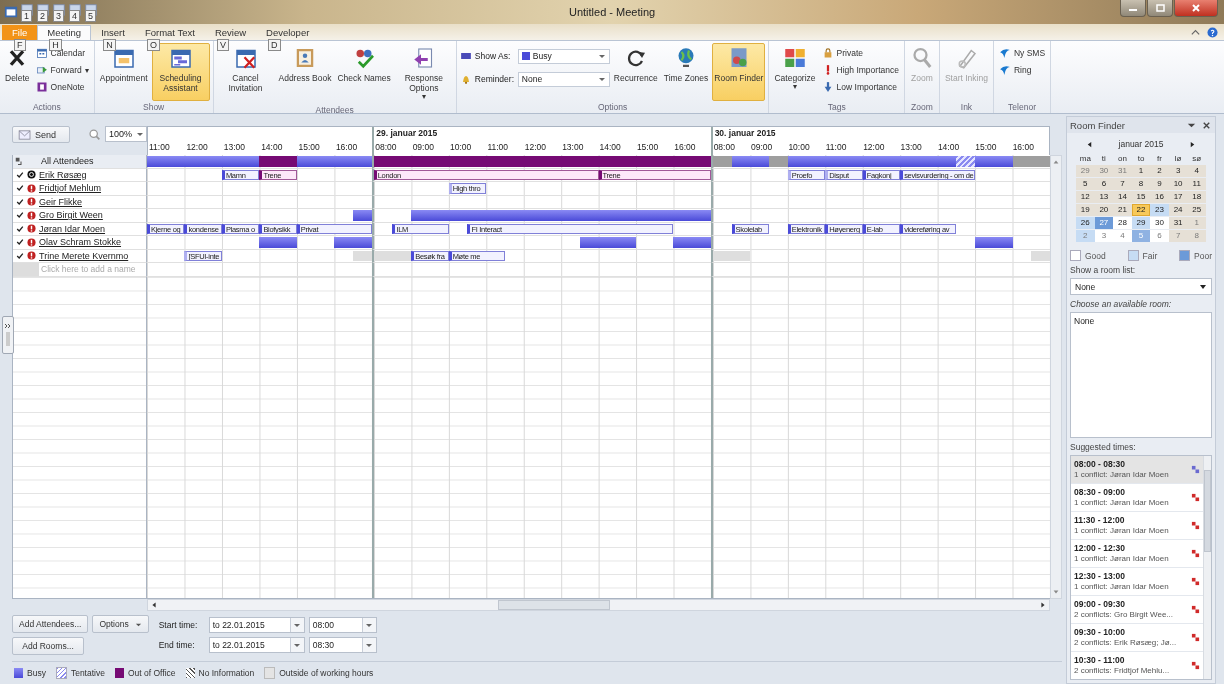 The height and width of the screenshot is (684, 1224). Describe the element at coordinates (1196, 197) in the screenshot. I see `calendar-day: 18` at that location.